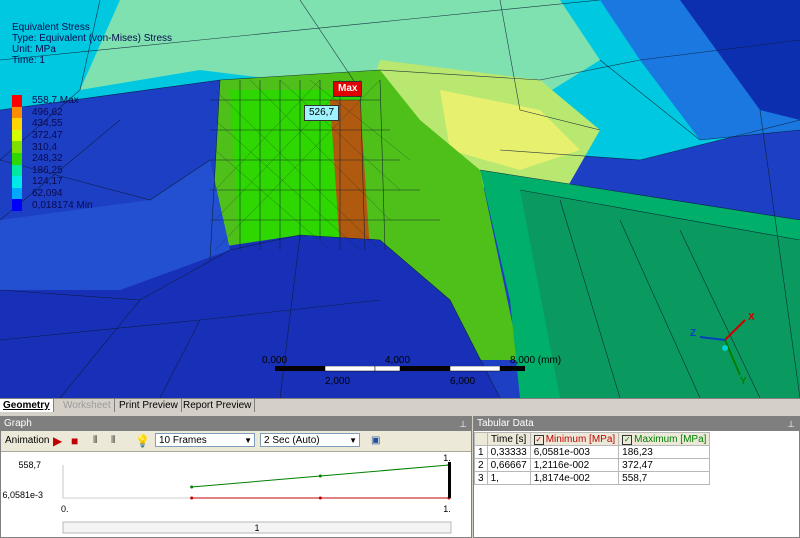 Image resolution: width=800 pixels, height=538 pixels. Describe the element at coordinates (275, 360) in the screenshot. I see `scale-label-0: 0,000` at that location.